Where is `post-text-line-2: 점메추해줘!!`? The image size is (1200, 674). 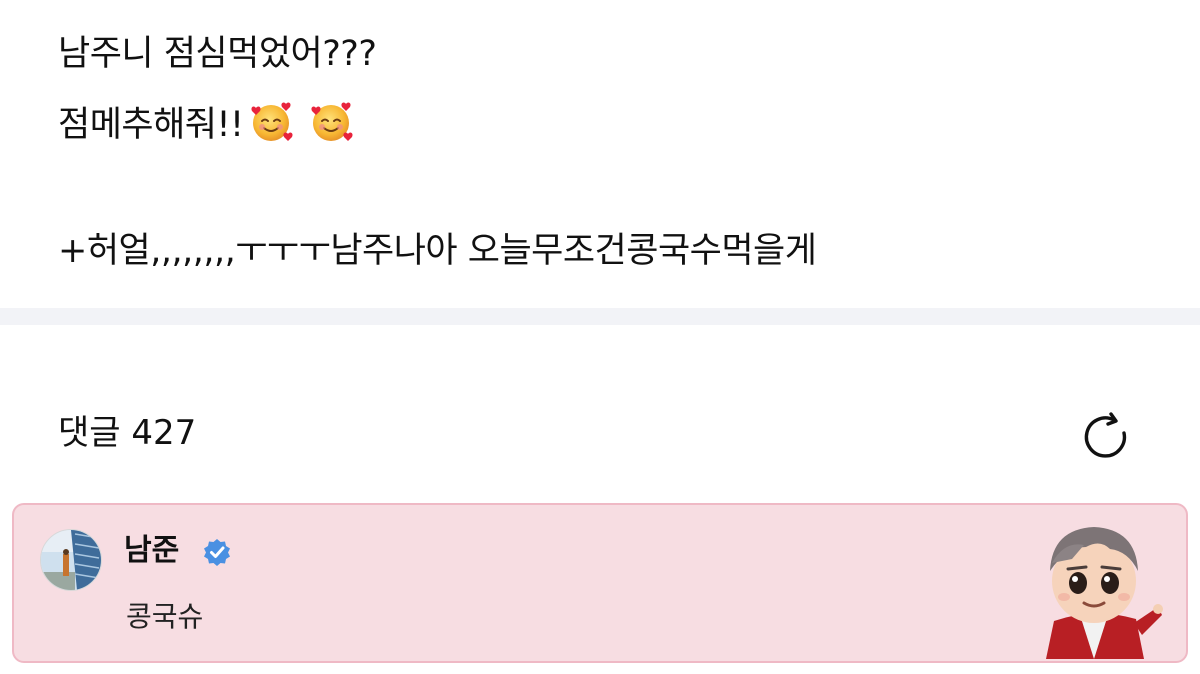
post-text-line-2: 점메추해줘!! is located at coordinates (206, 122).